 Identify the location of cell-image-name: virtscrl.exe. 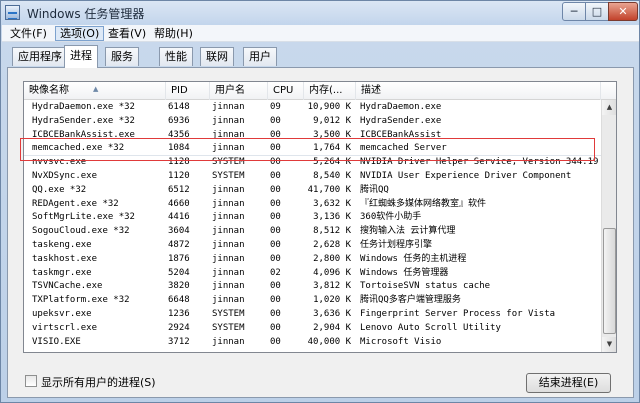
(65, 327).